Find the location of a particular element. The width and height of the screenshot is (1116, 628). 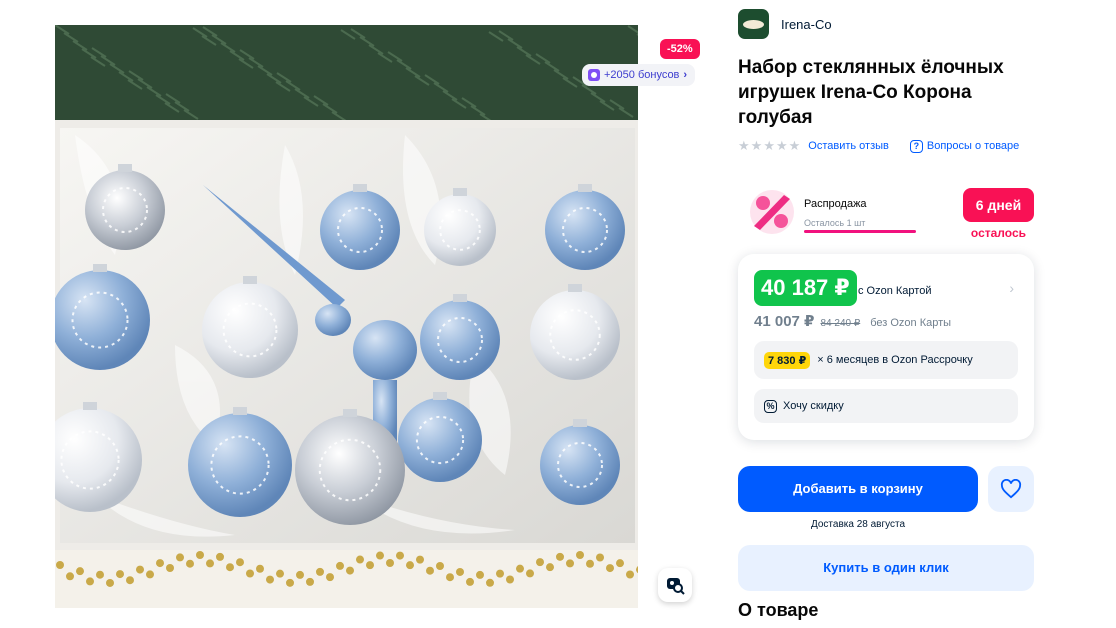

question-icon: ? is located at coordinates (916, 146).